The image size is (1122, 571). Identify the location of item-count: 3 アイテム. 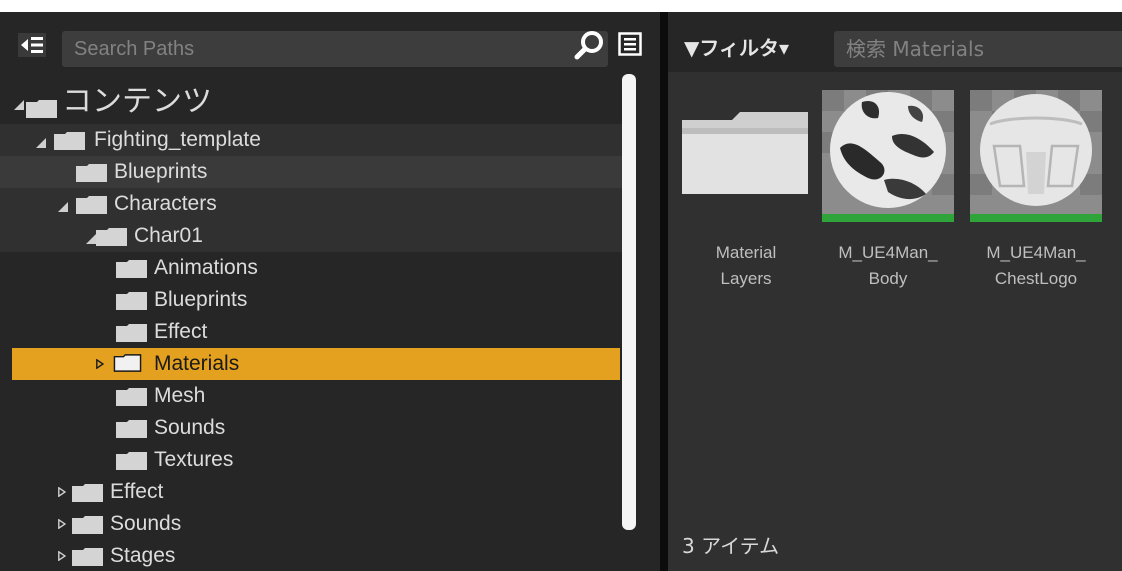
(731, 546).